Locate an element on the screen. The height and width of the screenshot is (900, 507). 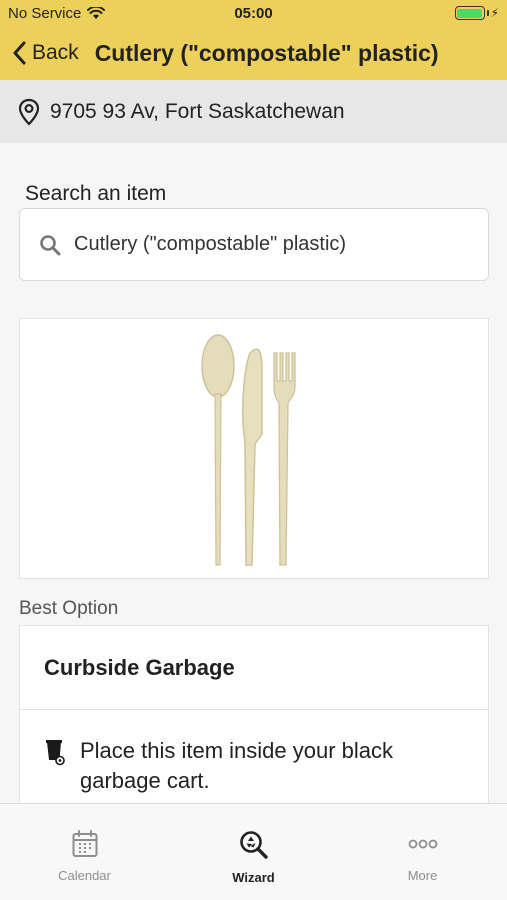
search-icon is located at coordinates (50, 244).